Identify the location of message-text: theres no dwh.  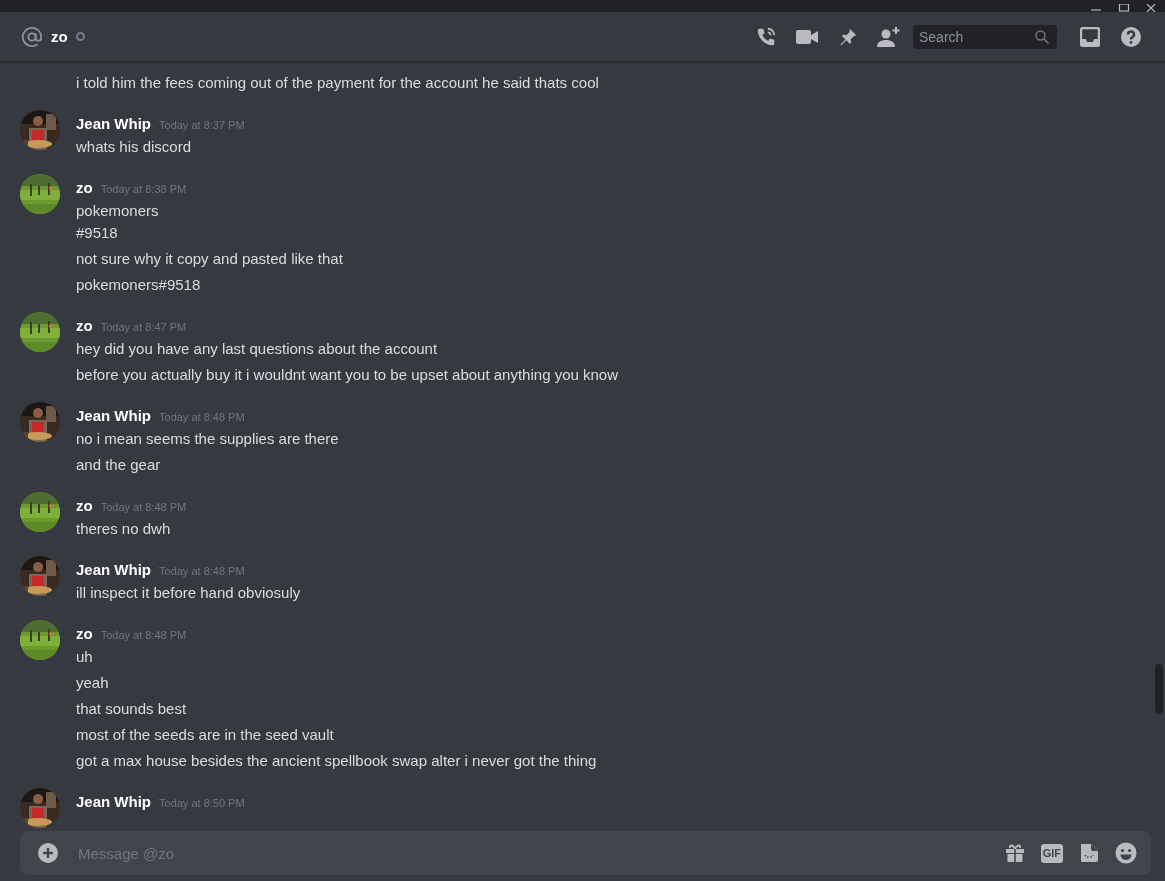
(124, 529).